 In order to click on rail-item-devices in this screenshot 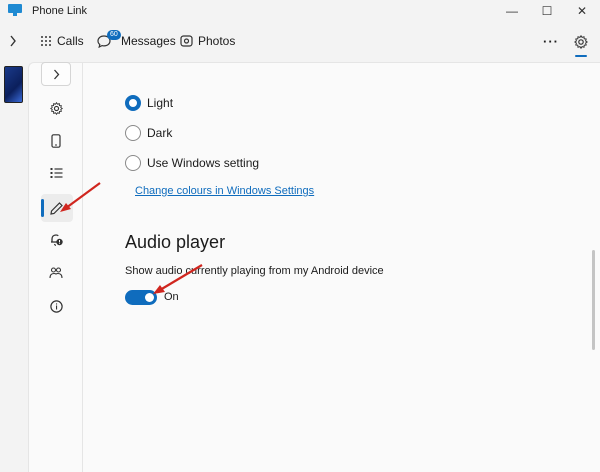, I will do `click(56, 141)`.